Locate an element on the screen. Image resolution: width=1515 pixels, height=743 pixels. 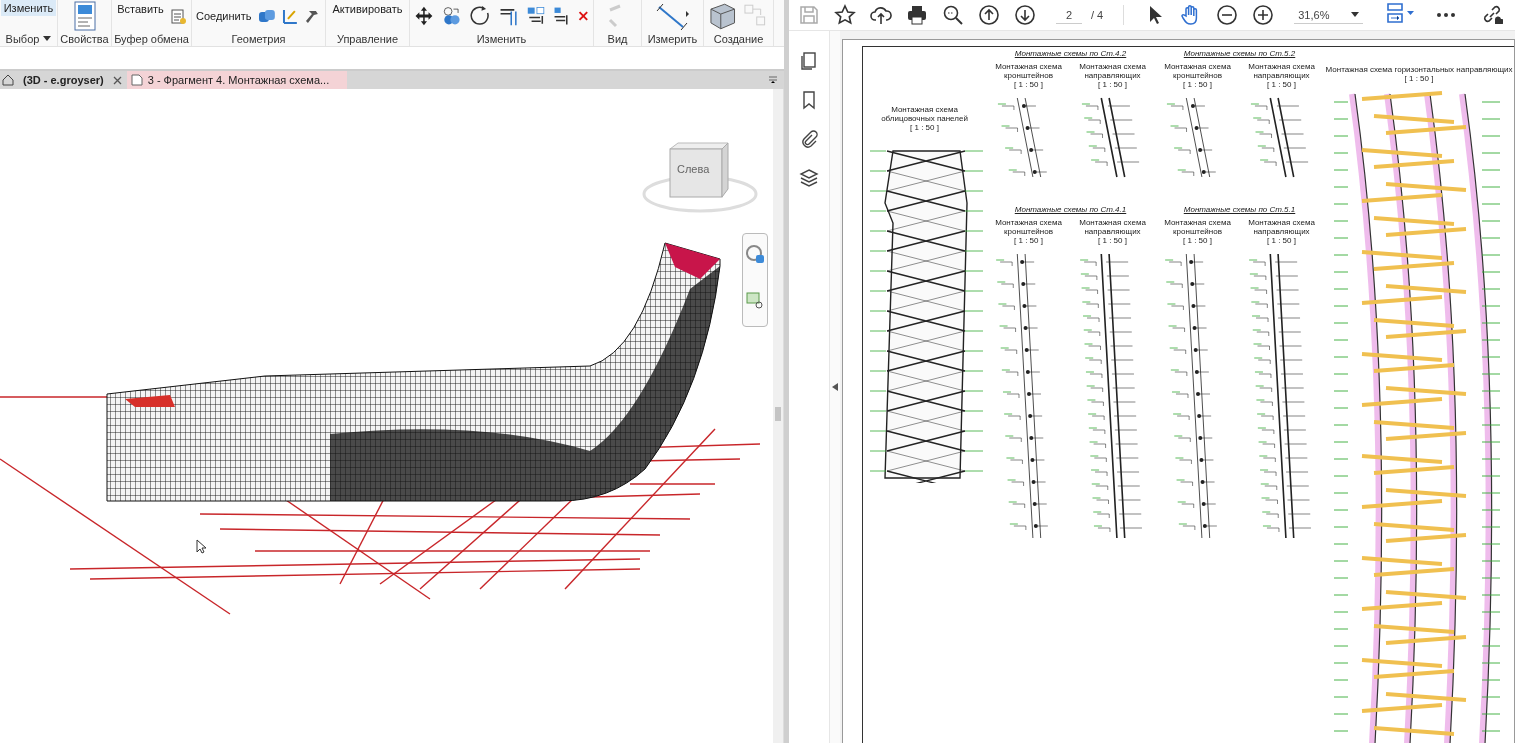
ribbon-button: Вставить is located at coordinates (140, 9).